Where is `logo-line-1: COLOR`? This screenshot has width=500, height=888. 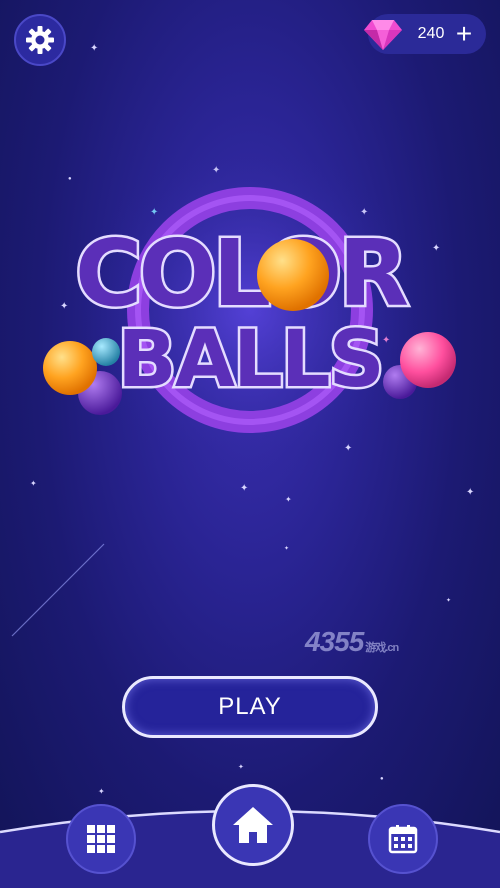 logo-line-1: COLOR is located at coordinates (241, 273).